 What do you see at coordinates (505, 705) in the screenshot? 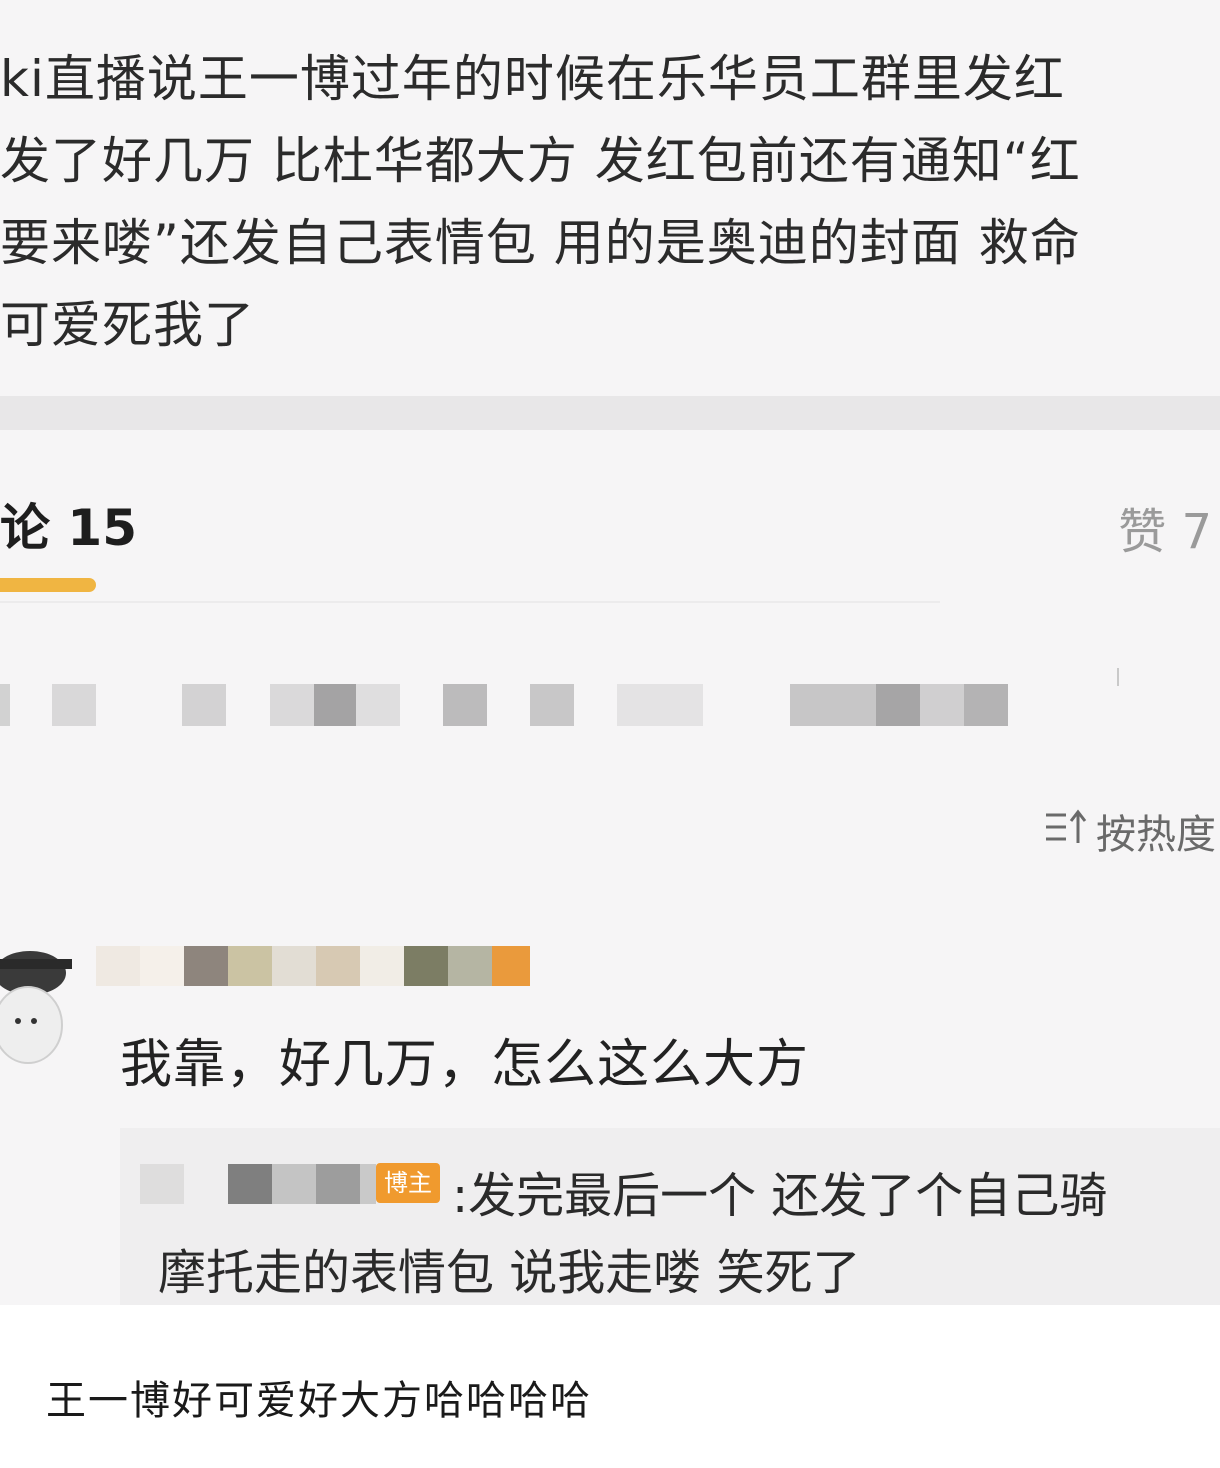
I see `pixelated-row` at bounding box center [505, 705].